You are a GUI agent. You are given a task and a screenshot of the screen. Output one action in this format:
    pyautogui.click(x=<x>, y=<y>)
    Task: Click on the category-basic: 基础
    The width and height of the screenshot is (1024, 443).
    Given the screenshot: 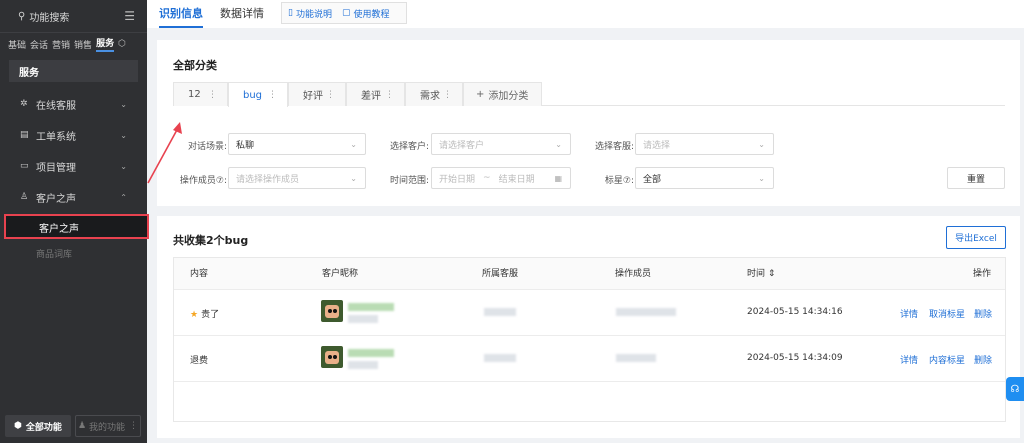 What is the action you would take?
    pyautogui.click(x=17, y=44)
    